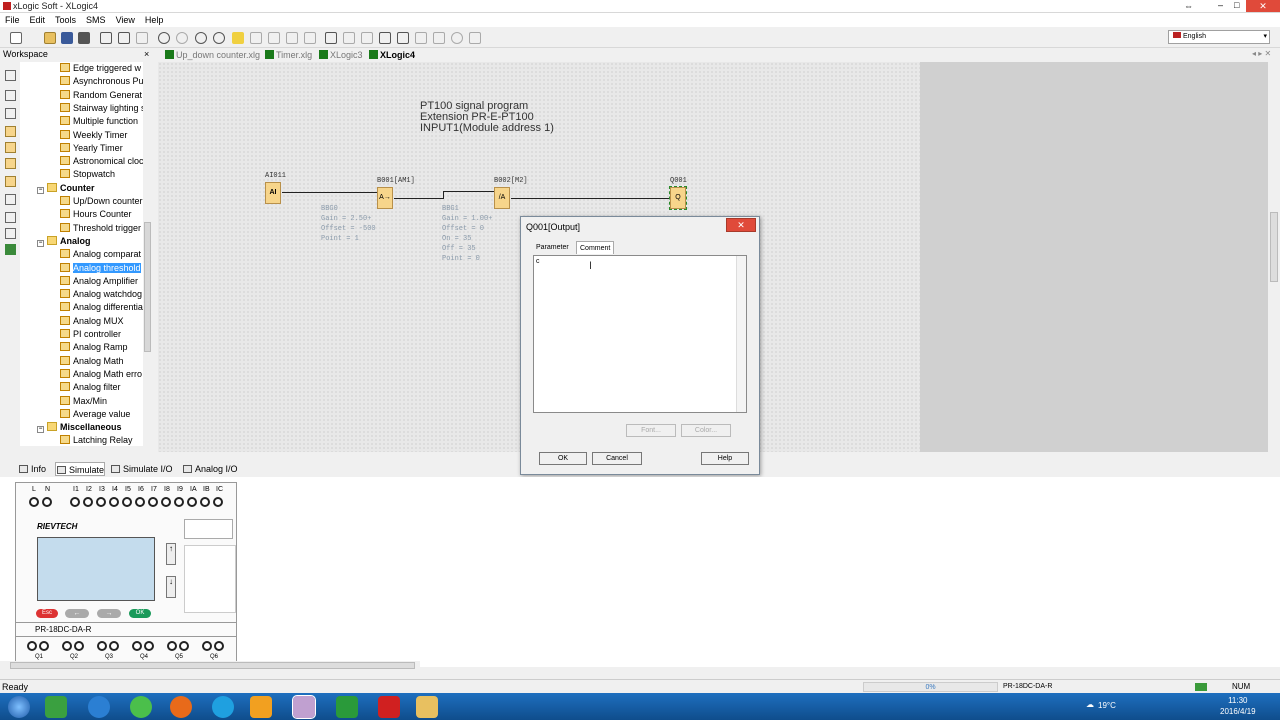 The height and width of the screenshot is (720, 1280). What do you see at coordinates (563, 458) in the screenshot?
I see `ok-button: OK` at bounding box center [563, 458].